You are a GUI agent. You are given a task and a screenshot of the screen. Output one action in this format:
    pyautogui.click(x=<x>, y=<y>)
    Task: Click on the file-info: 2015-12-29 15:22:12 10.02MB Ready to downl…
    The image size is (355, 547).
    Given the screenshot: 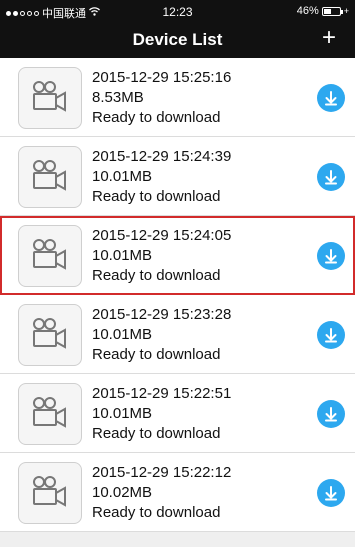 What is the action you would take?
    pyautogui.click(x=161, y=493)
    